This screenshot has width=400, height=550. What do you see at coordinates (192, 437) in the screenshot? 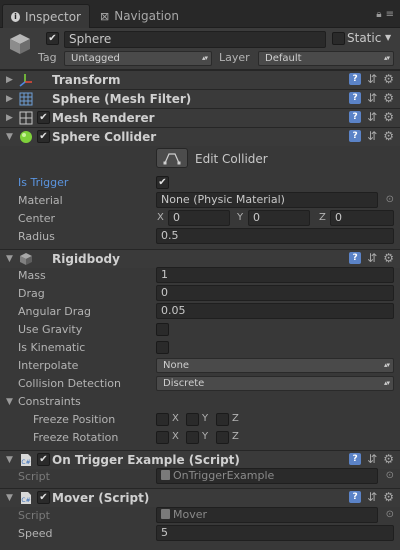
I see `freeze-rotation-y-checkbox` at bounding box center [192, 437].